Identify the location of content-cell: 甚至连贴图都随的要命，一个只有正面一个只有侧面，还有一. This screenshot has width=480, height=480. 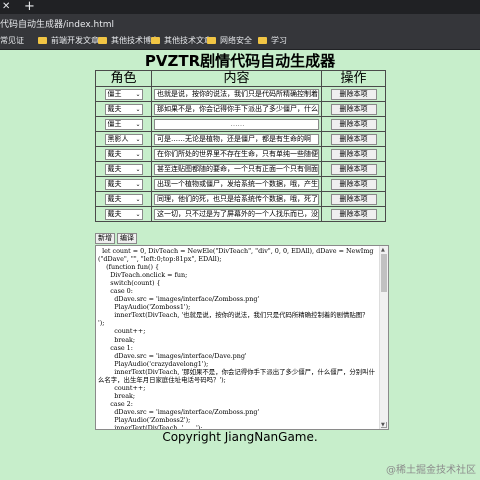
(236, 169).